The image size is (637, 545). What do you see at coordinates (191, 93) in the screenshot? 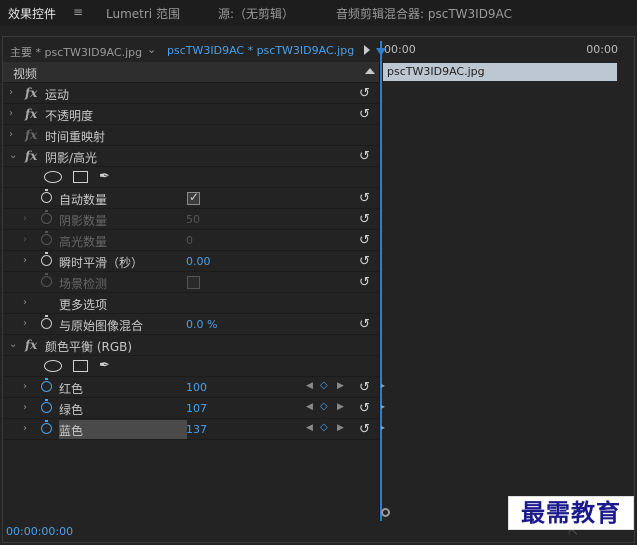
I see `effect-row-motion: › fx 运动 ↺` at bounding box center [191, 93].